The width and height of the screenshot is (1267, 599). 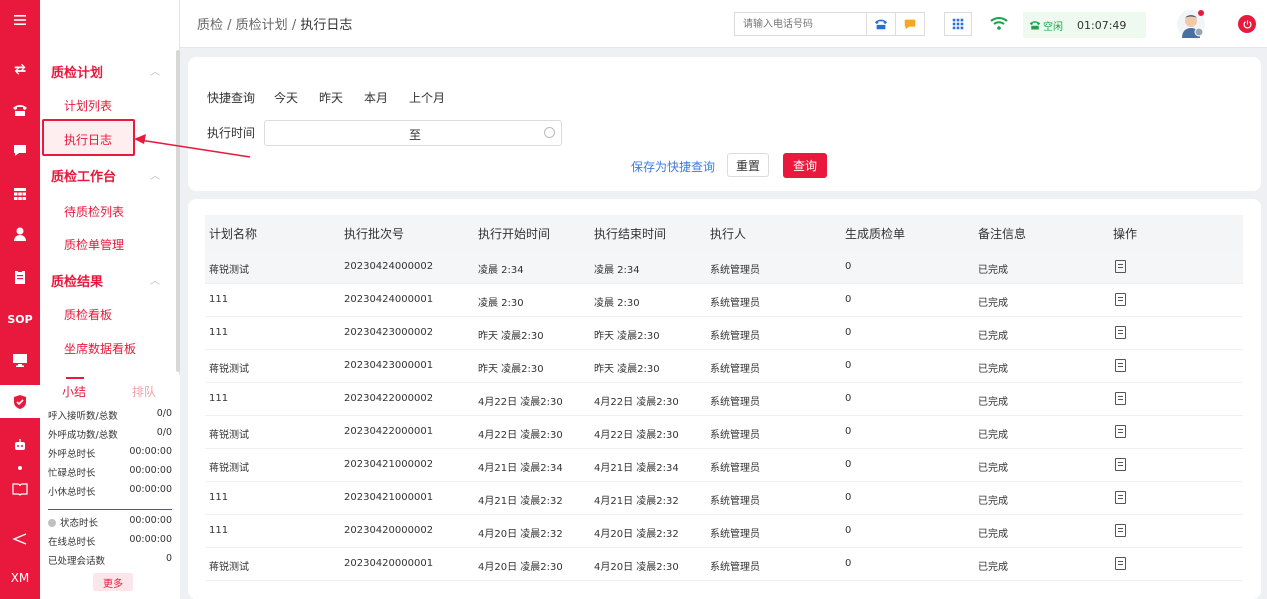 I want to click on table-cell: 20230421000002, so click(x=389, y=464).